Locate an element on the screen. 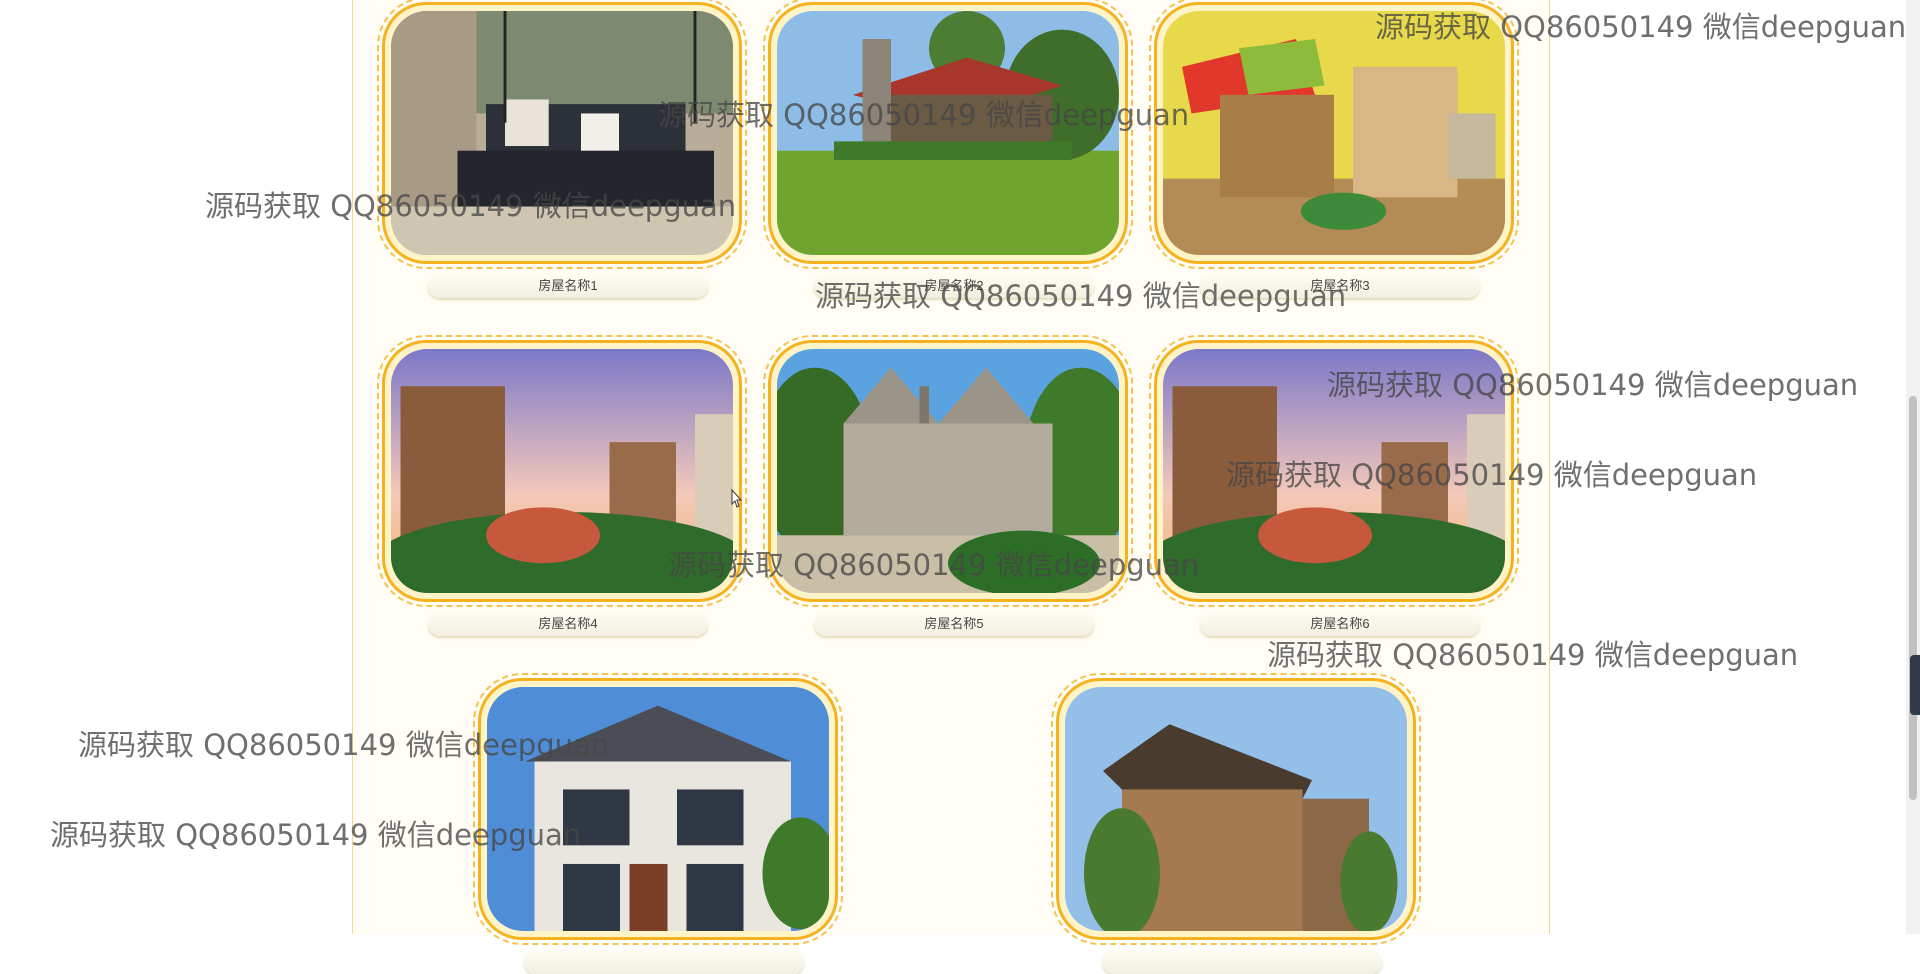 Image resolution: width=1920 pixels, height=974 pixels. house-card-1: 房屋名称1 is located at coordinates (565, 149).